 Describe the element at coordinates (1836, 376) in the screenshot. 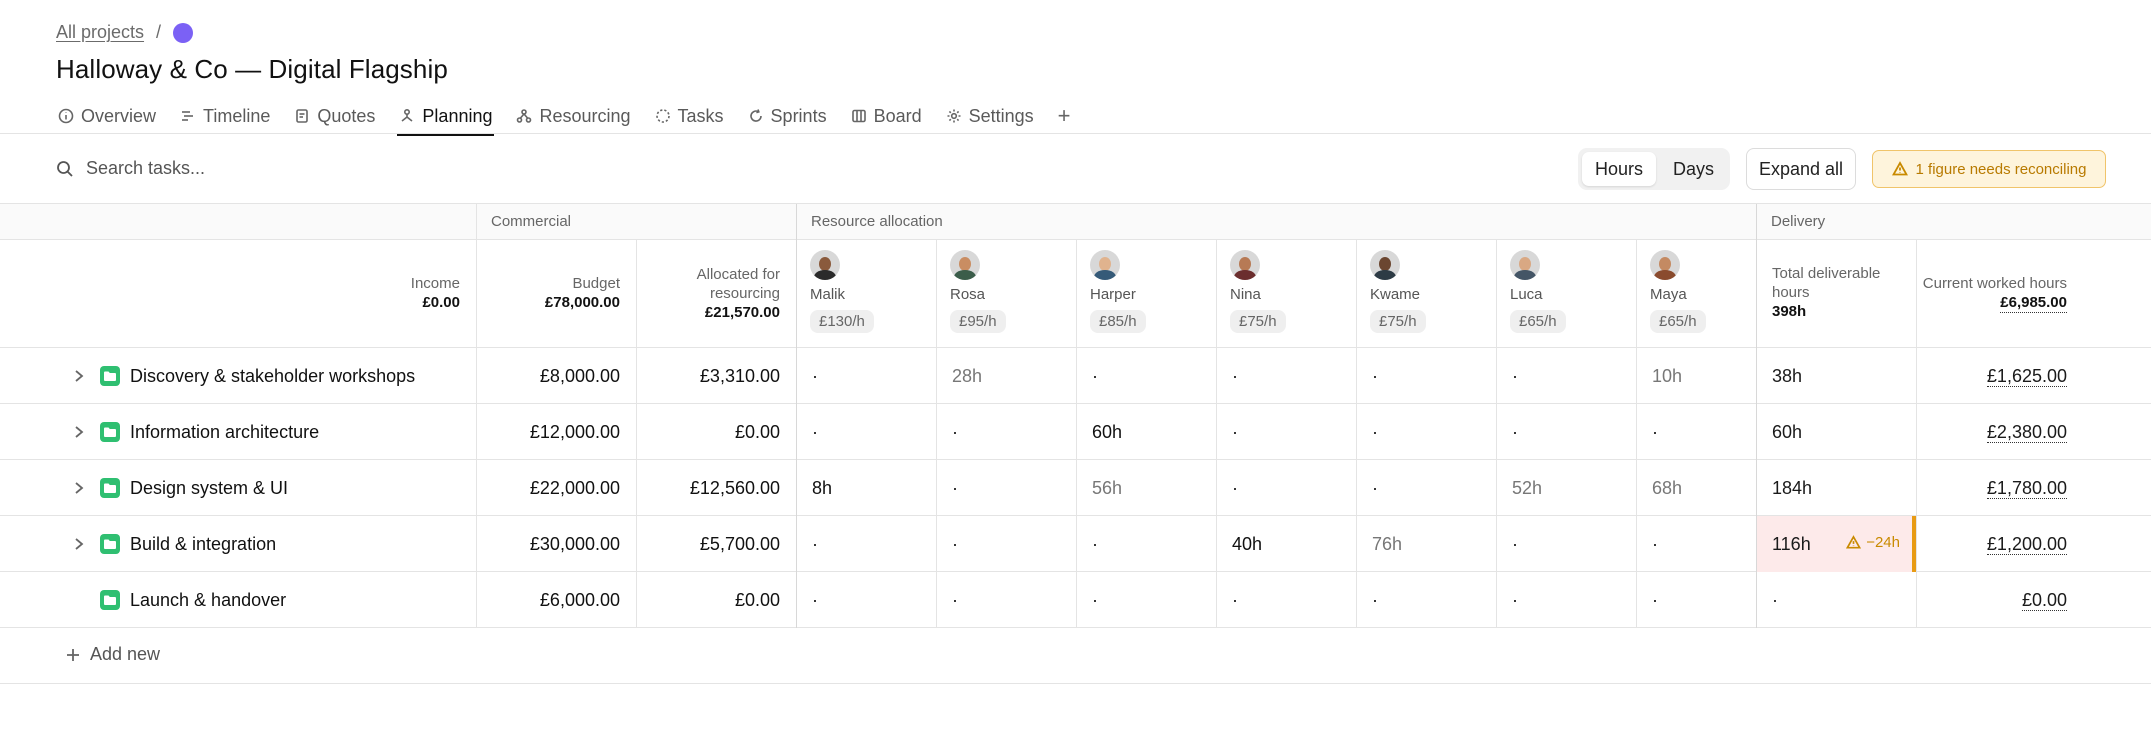

I see `total-deliverable-cell: 38h` at that location.